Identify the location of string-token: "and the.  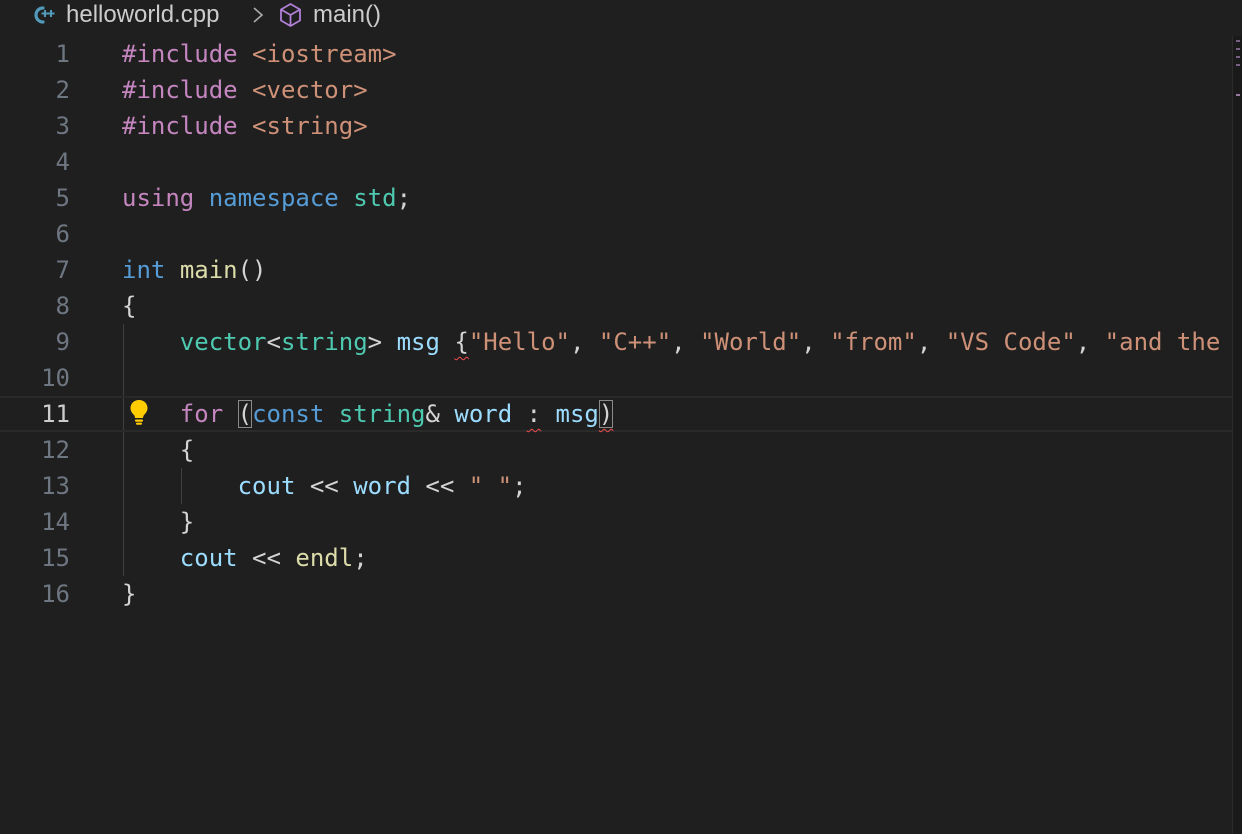
(1162, 342).